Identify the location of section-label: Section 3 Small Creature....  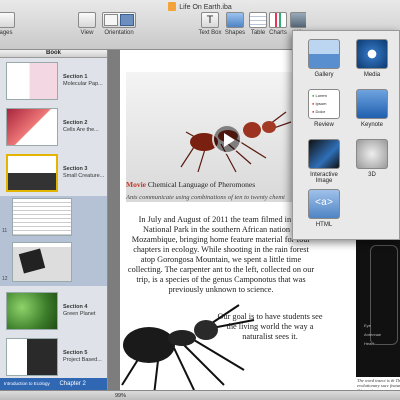
(83, 173).